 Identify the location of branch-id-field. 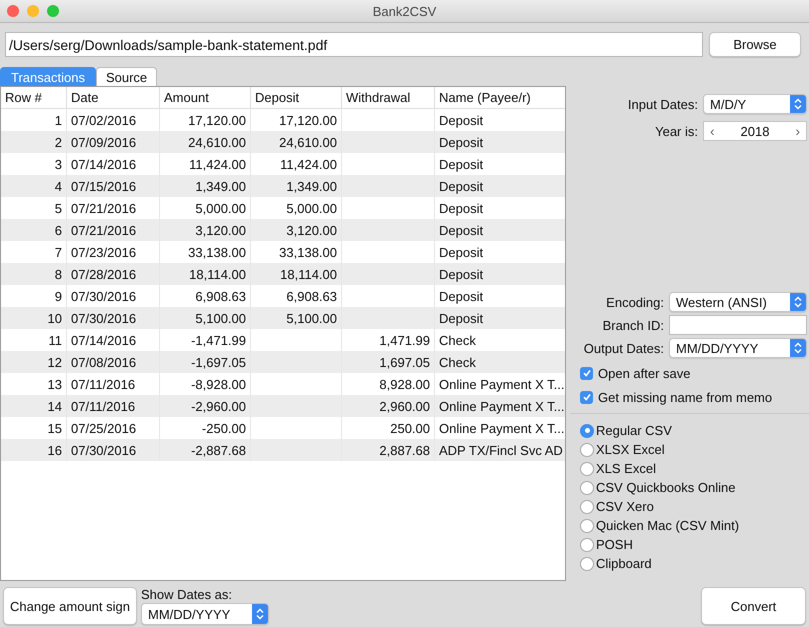
(738, 325).